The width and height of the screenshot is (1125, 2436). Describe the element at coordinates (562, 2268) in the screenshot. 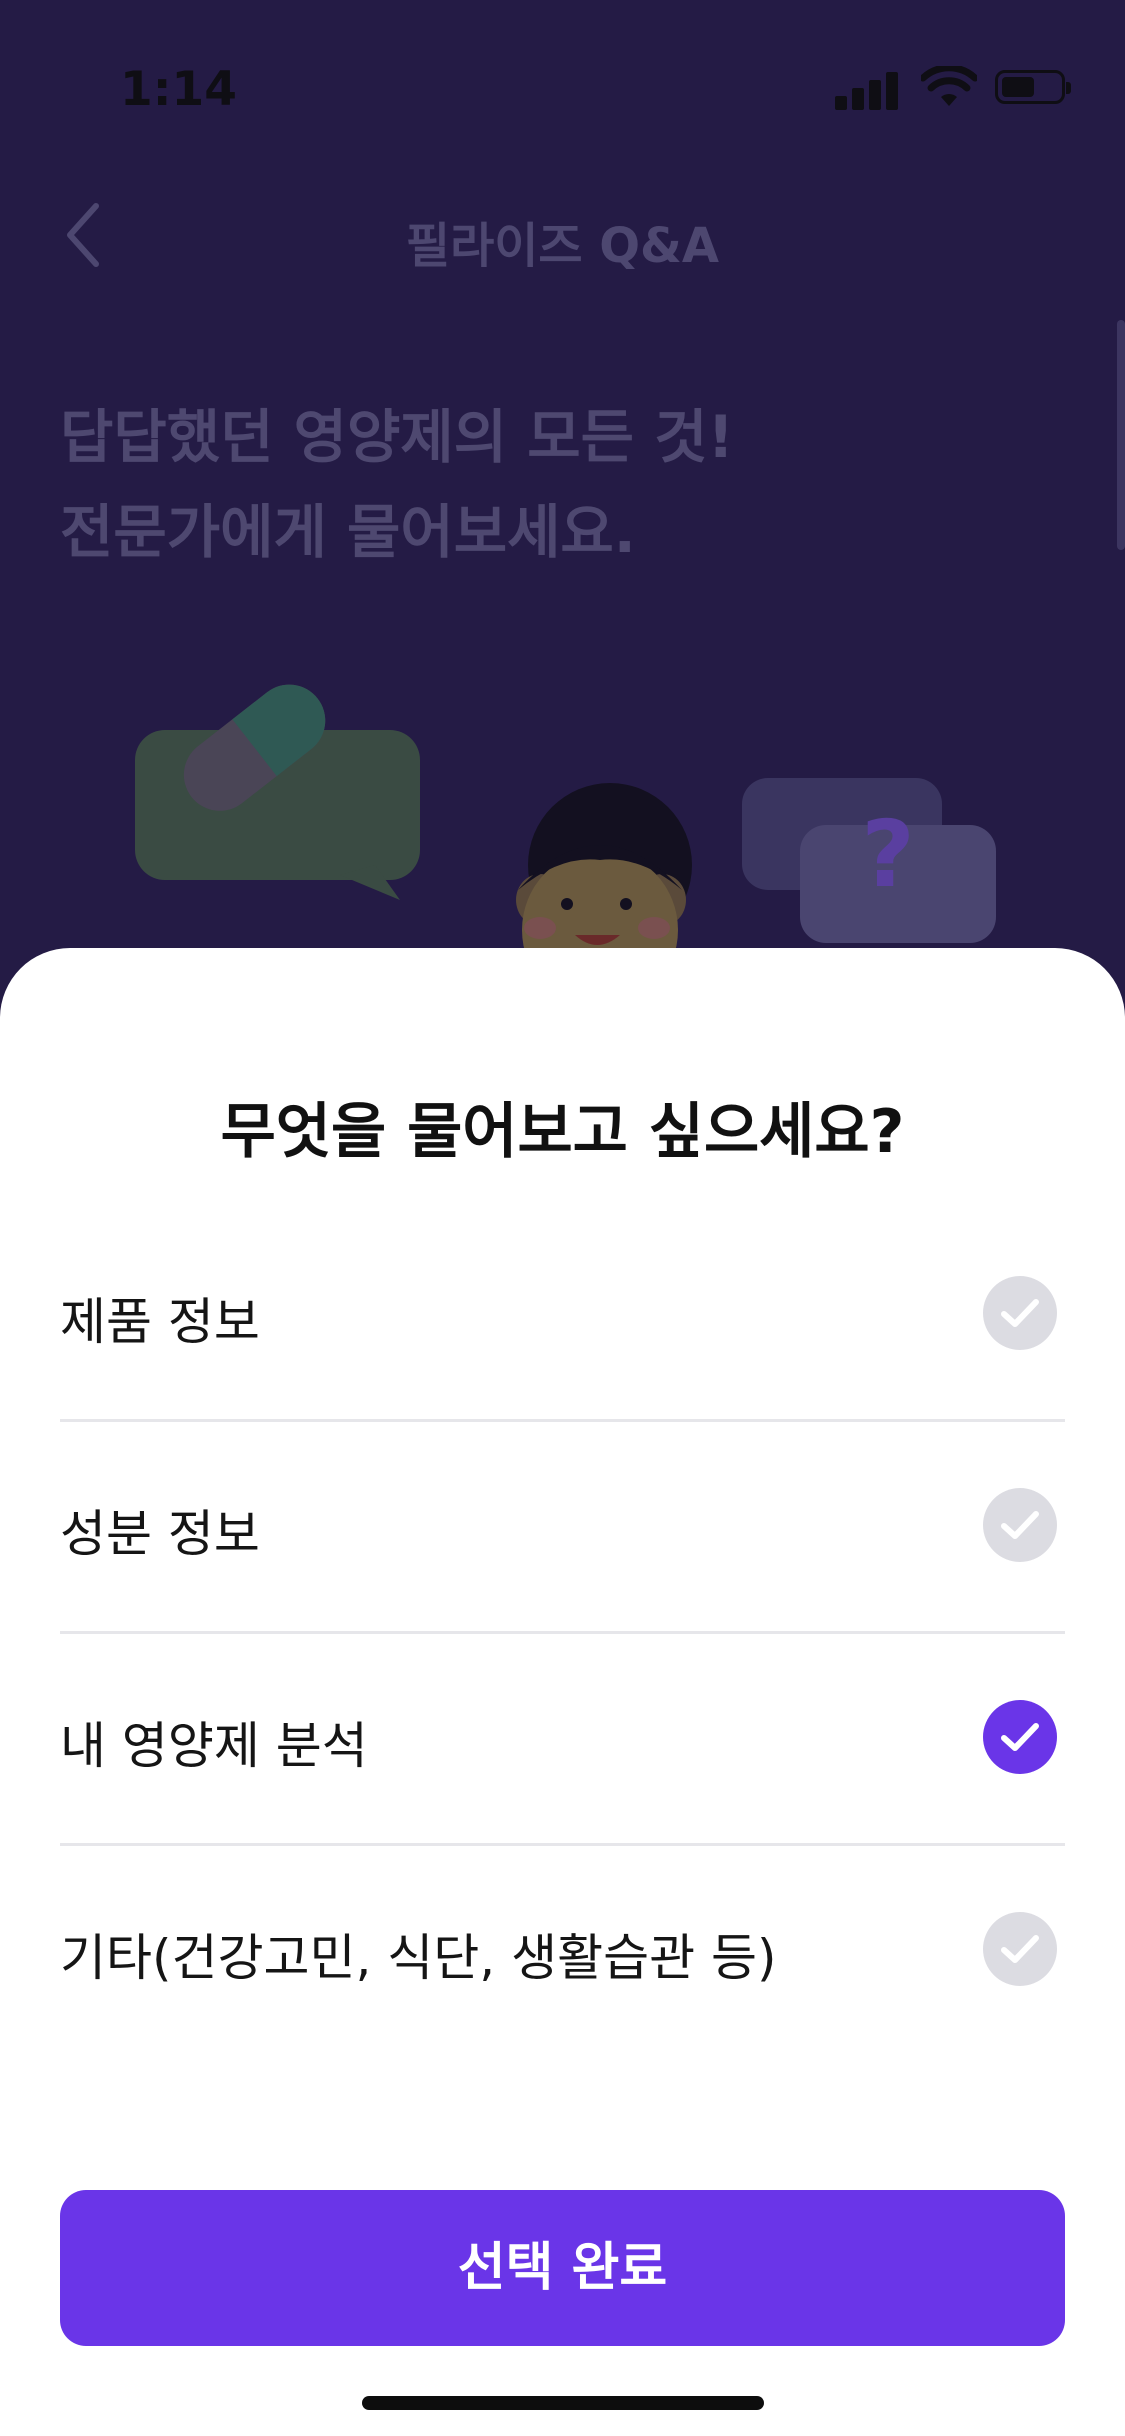

I see `confirm-selection-button: 선택 완료` at that location.